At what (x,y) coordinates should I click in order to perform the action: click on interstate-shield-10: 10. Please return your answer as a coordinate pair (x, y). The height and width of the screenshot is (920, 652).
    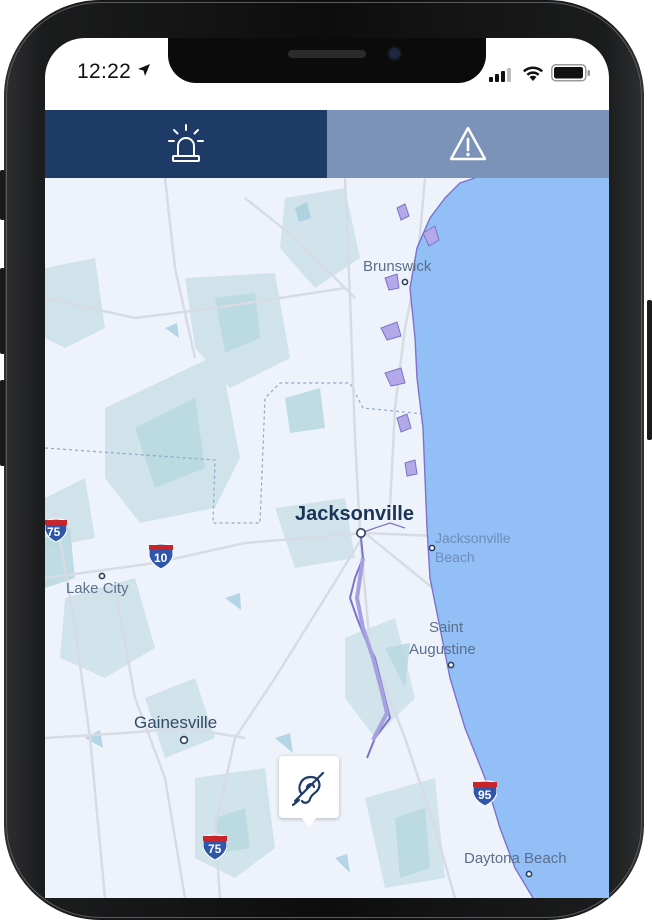
    Looking at the image, I should click on (161, 556).